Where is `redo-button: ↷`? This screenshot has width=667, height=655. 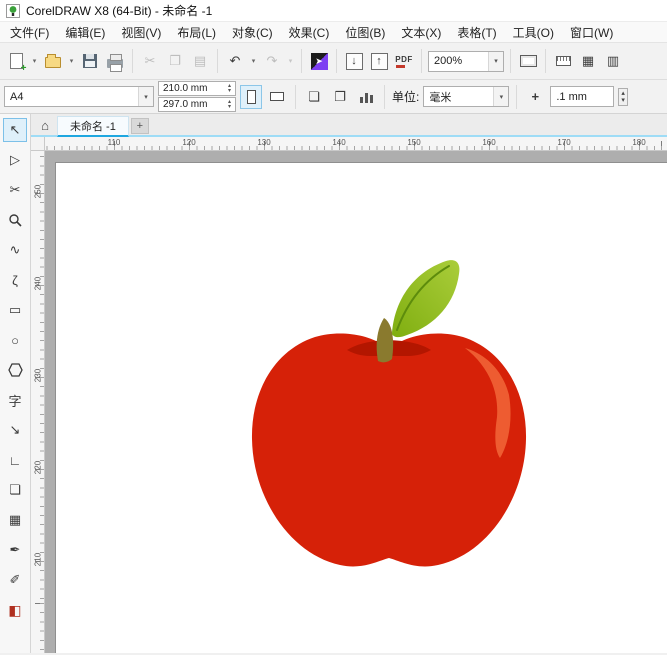
redo-button: ↷ is located at coordinates (272, 61).